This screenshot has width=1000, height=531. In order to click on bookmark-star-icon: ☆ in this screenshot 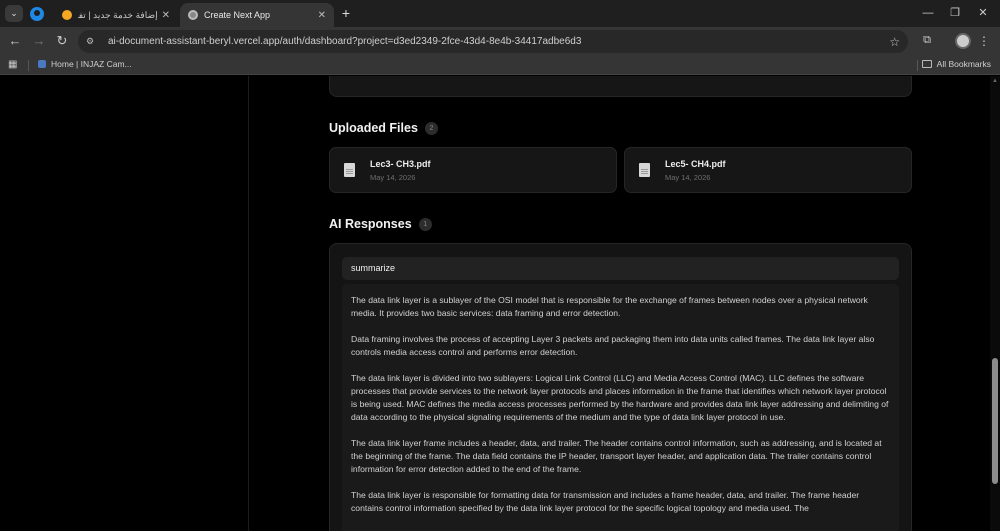, I will do `click(894, 42)`.